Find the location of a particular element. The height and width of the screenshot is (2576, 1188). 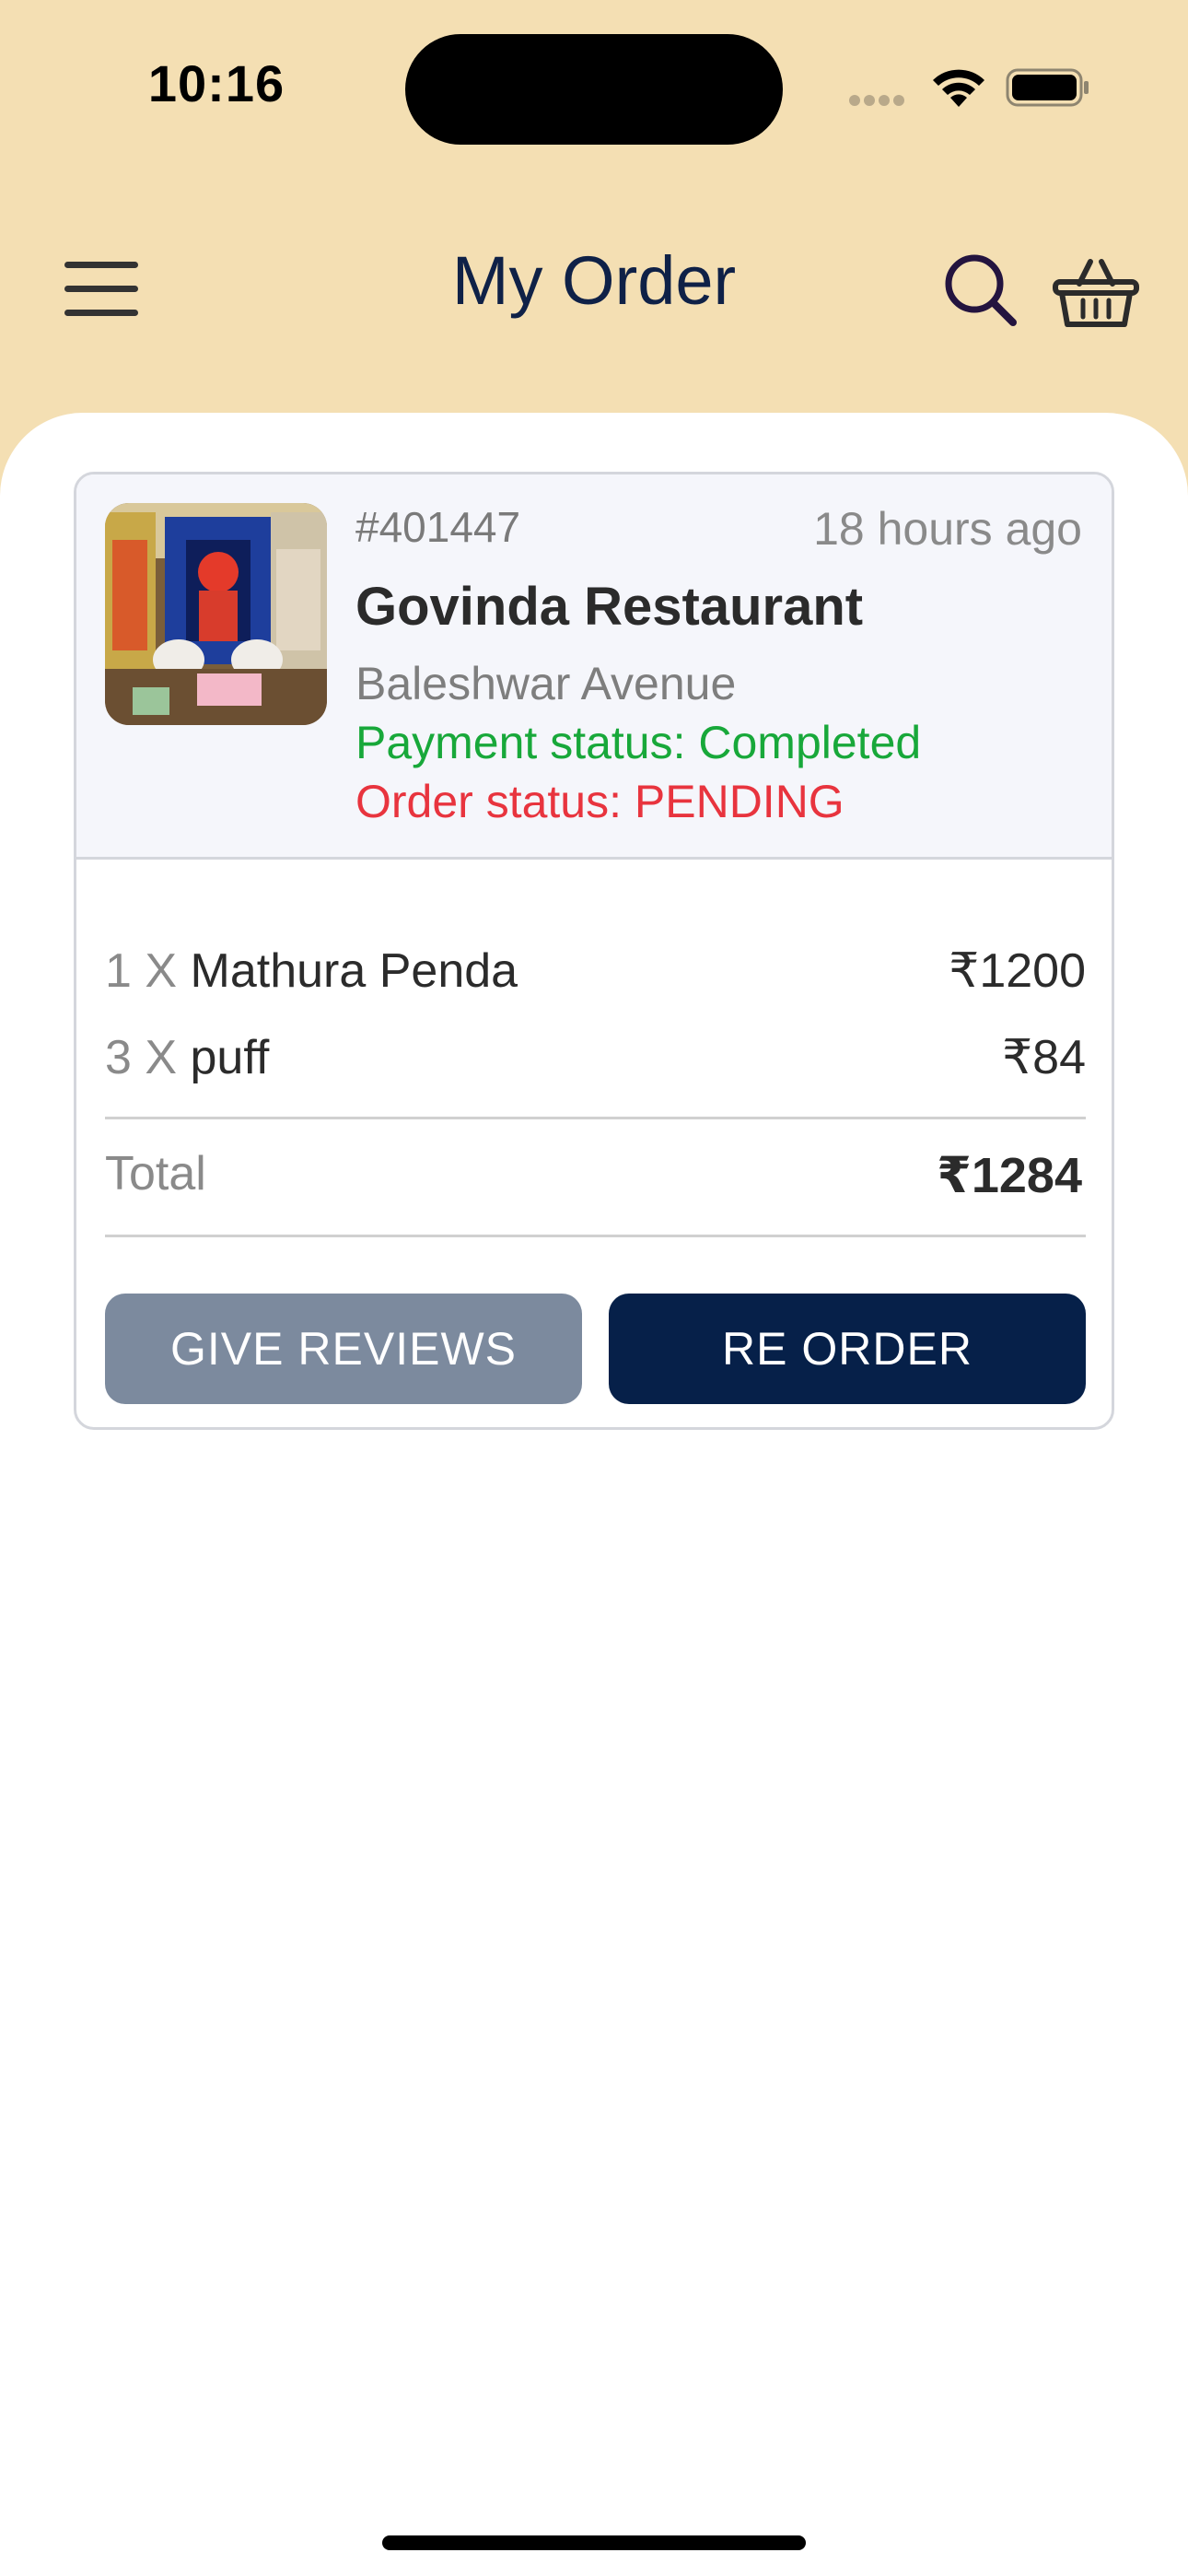

payment-status: Payment status: Completed is located at coordinates (638, 742).